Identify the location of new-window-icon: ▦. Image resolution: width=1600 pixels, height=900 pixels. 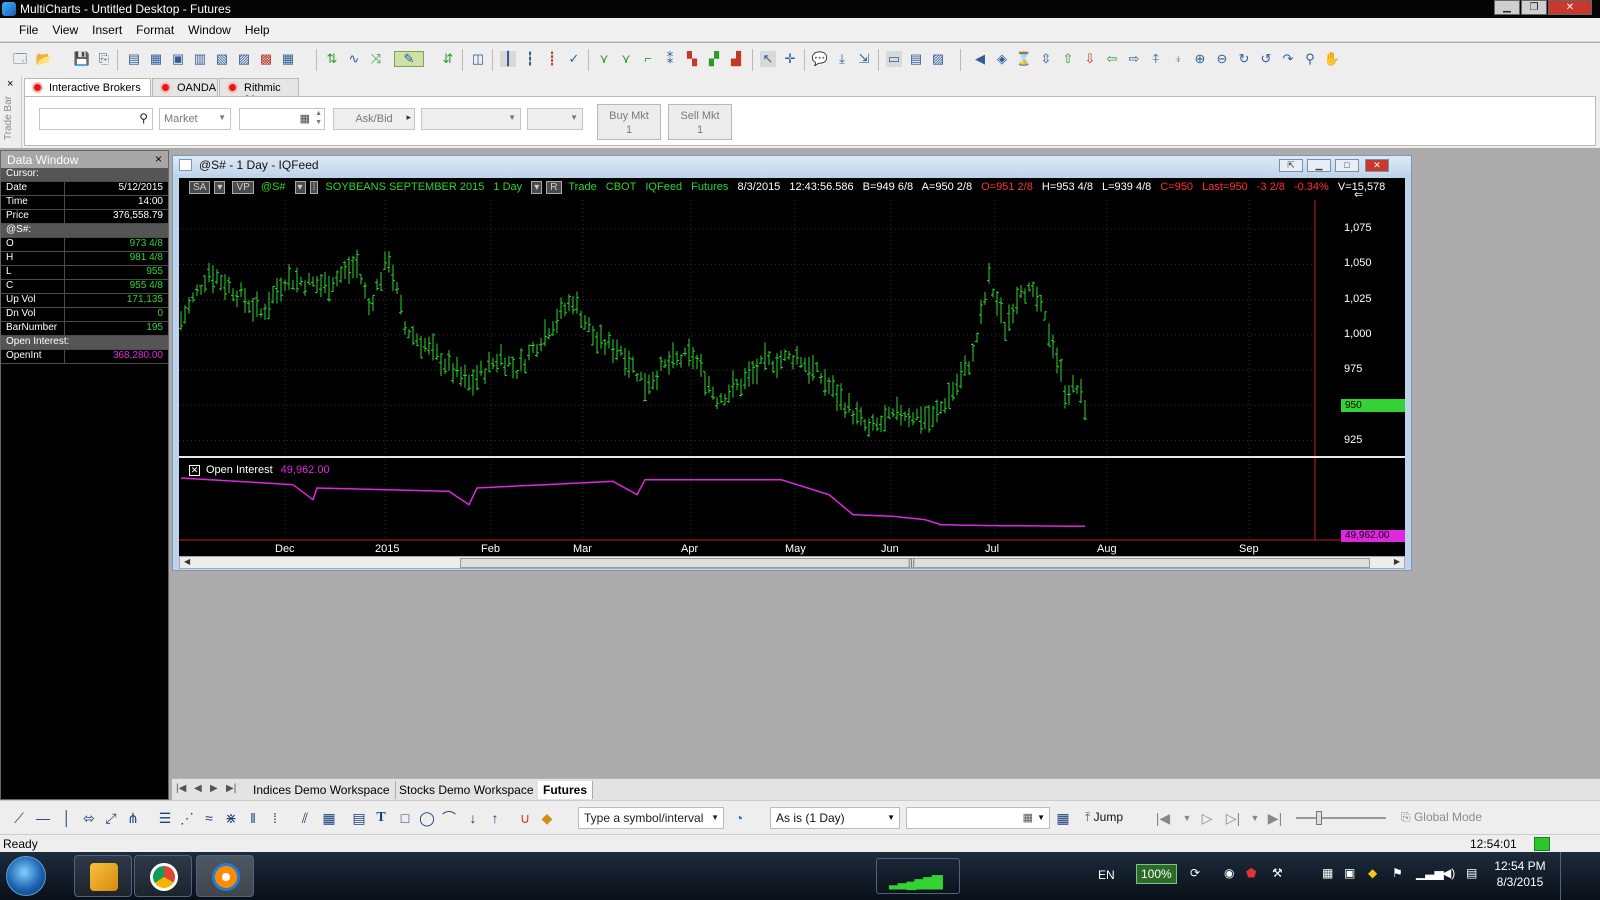
(156, 59).